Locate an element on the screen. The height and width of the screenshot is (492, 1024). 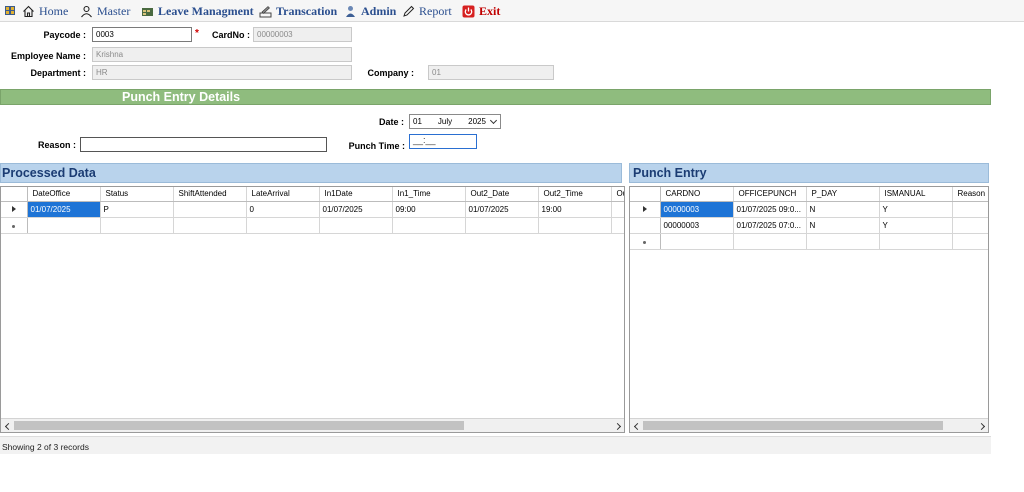
column-header: ShiftAttended is located at coordinates (210, 194).